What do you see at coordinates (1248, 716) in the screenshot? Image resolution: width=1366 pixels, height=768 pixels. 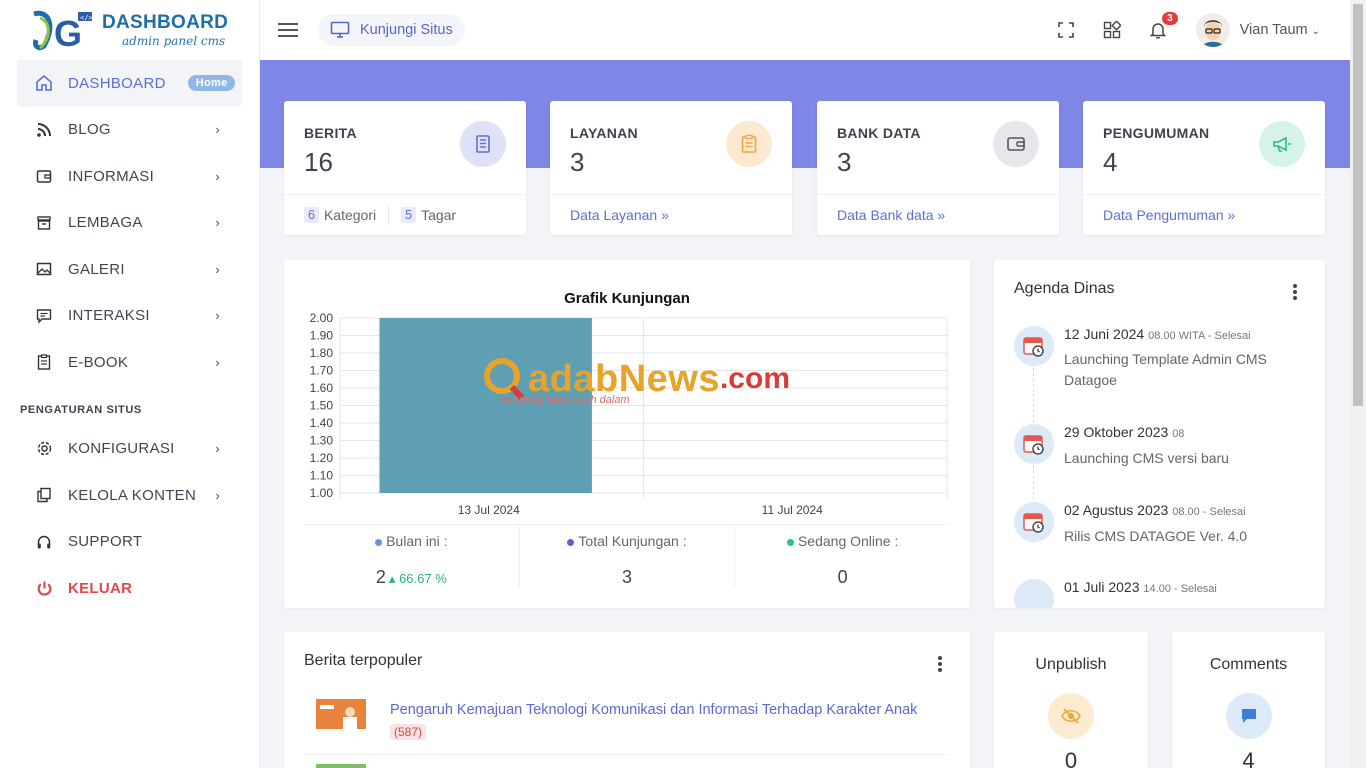 I see `comment-icon` at bounding box center [1248, 716].